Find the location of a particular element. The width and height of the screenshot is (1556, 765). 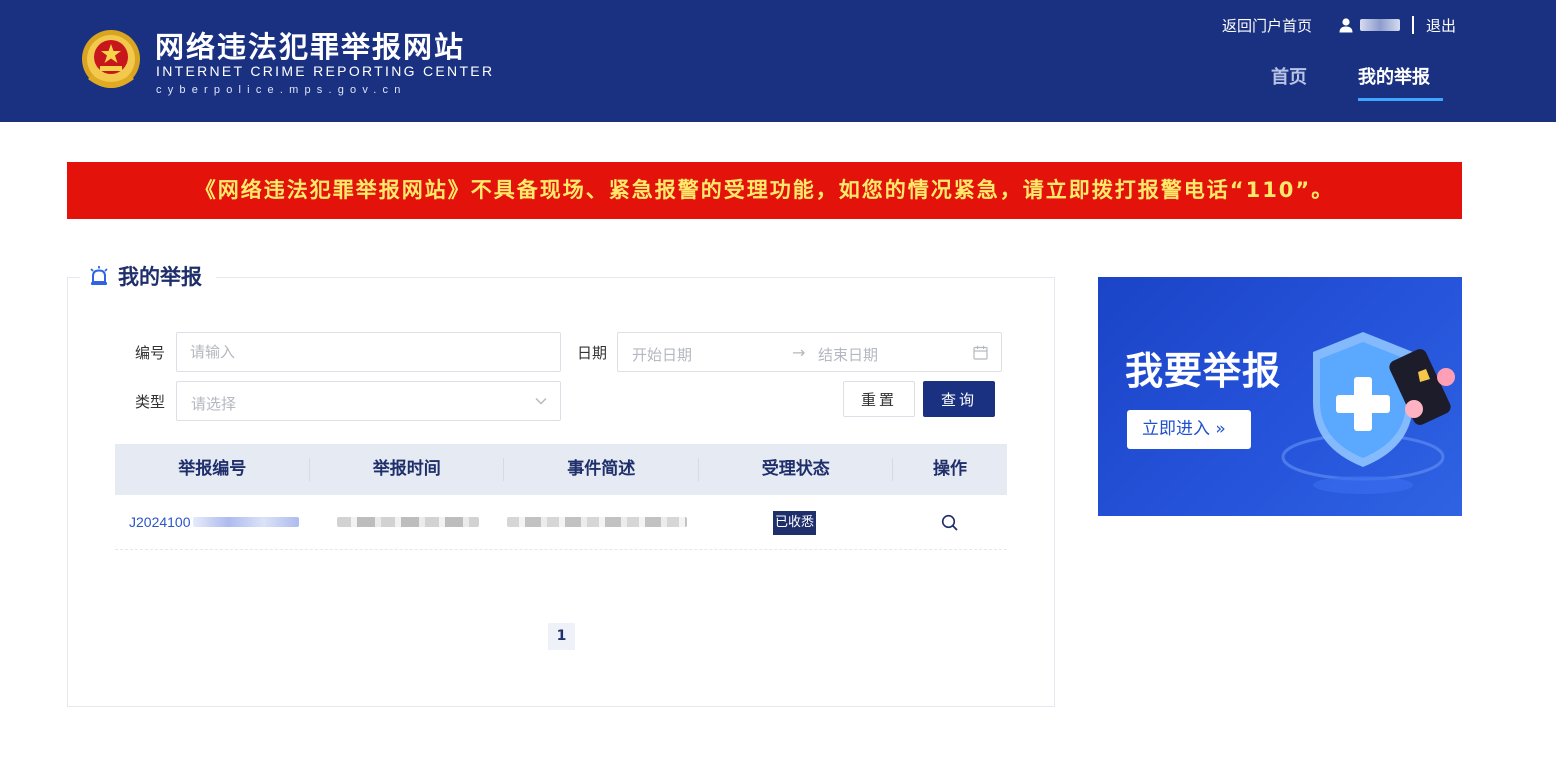

nav-home: 首页 is located at coordinates (1289, 76).